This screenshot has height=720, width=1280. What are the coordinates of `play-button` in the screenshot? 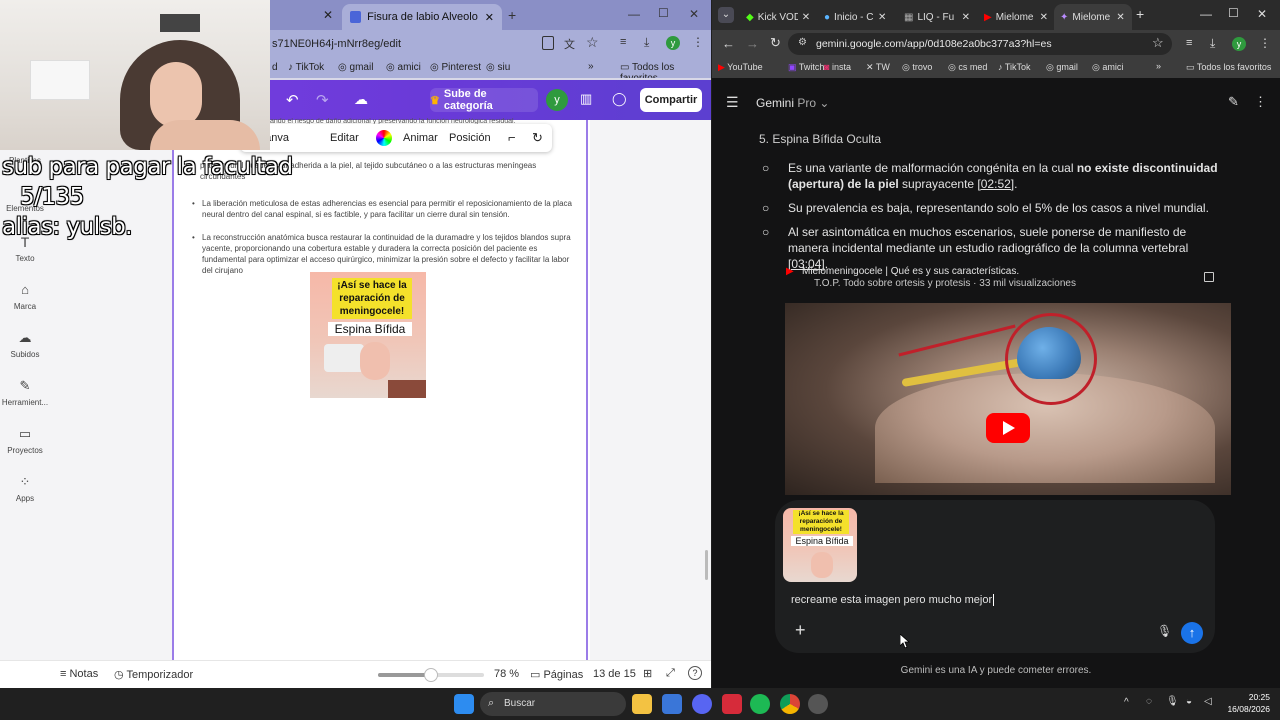 It's located at (1008, 428).